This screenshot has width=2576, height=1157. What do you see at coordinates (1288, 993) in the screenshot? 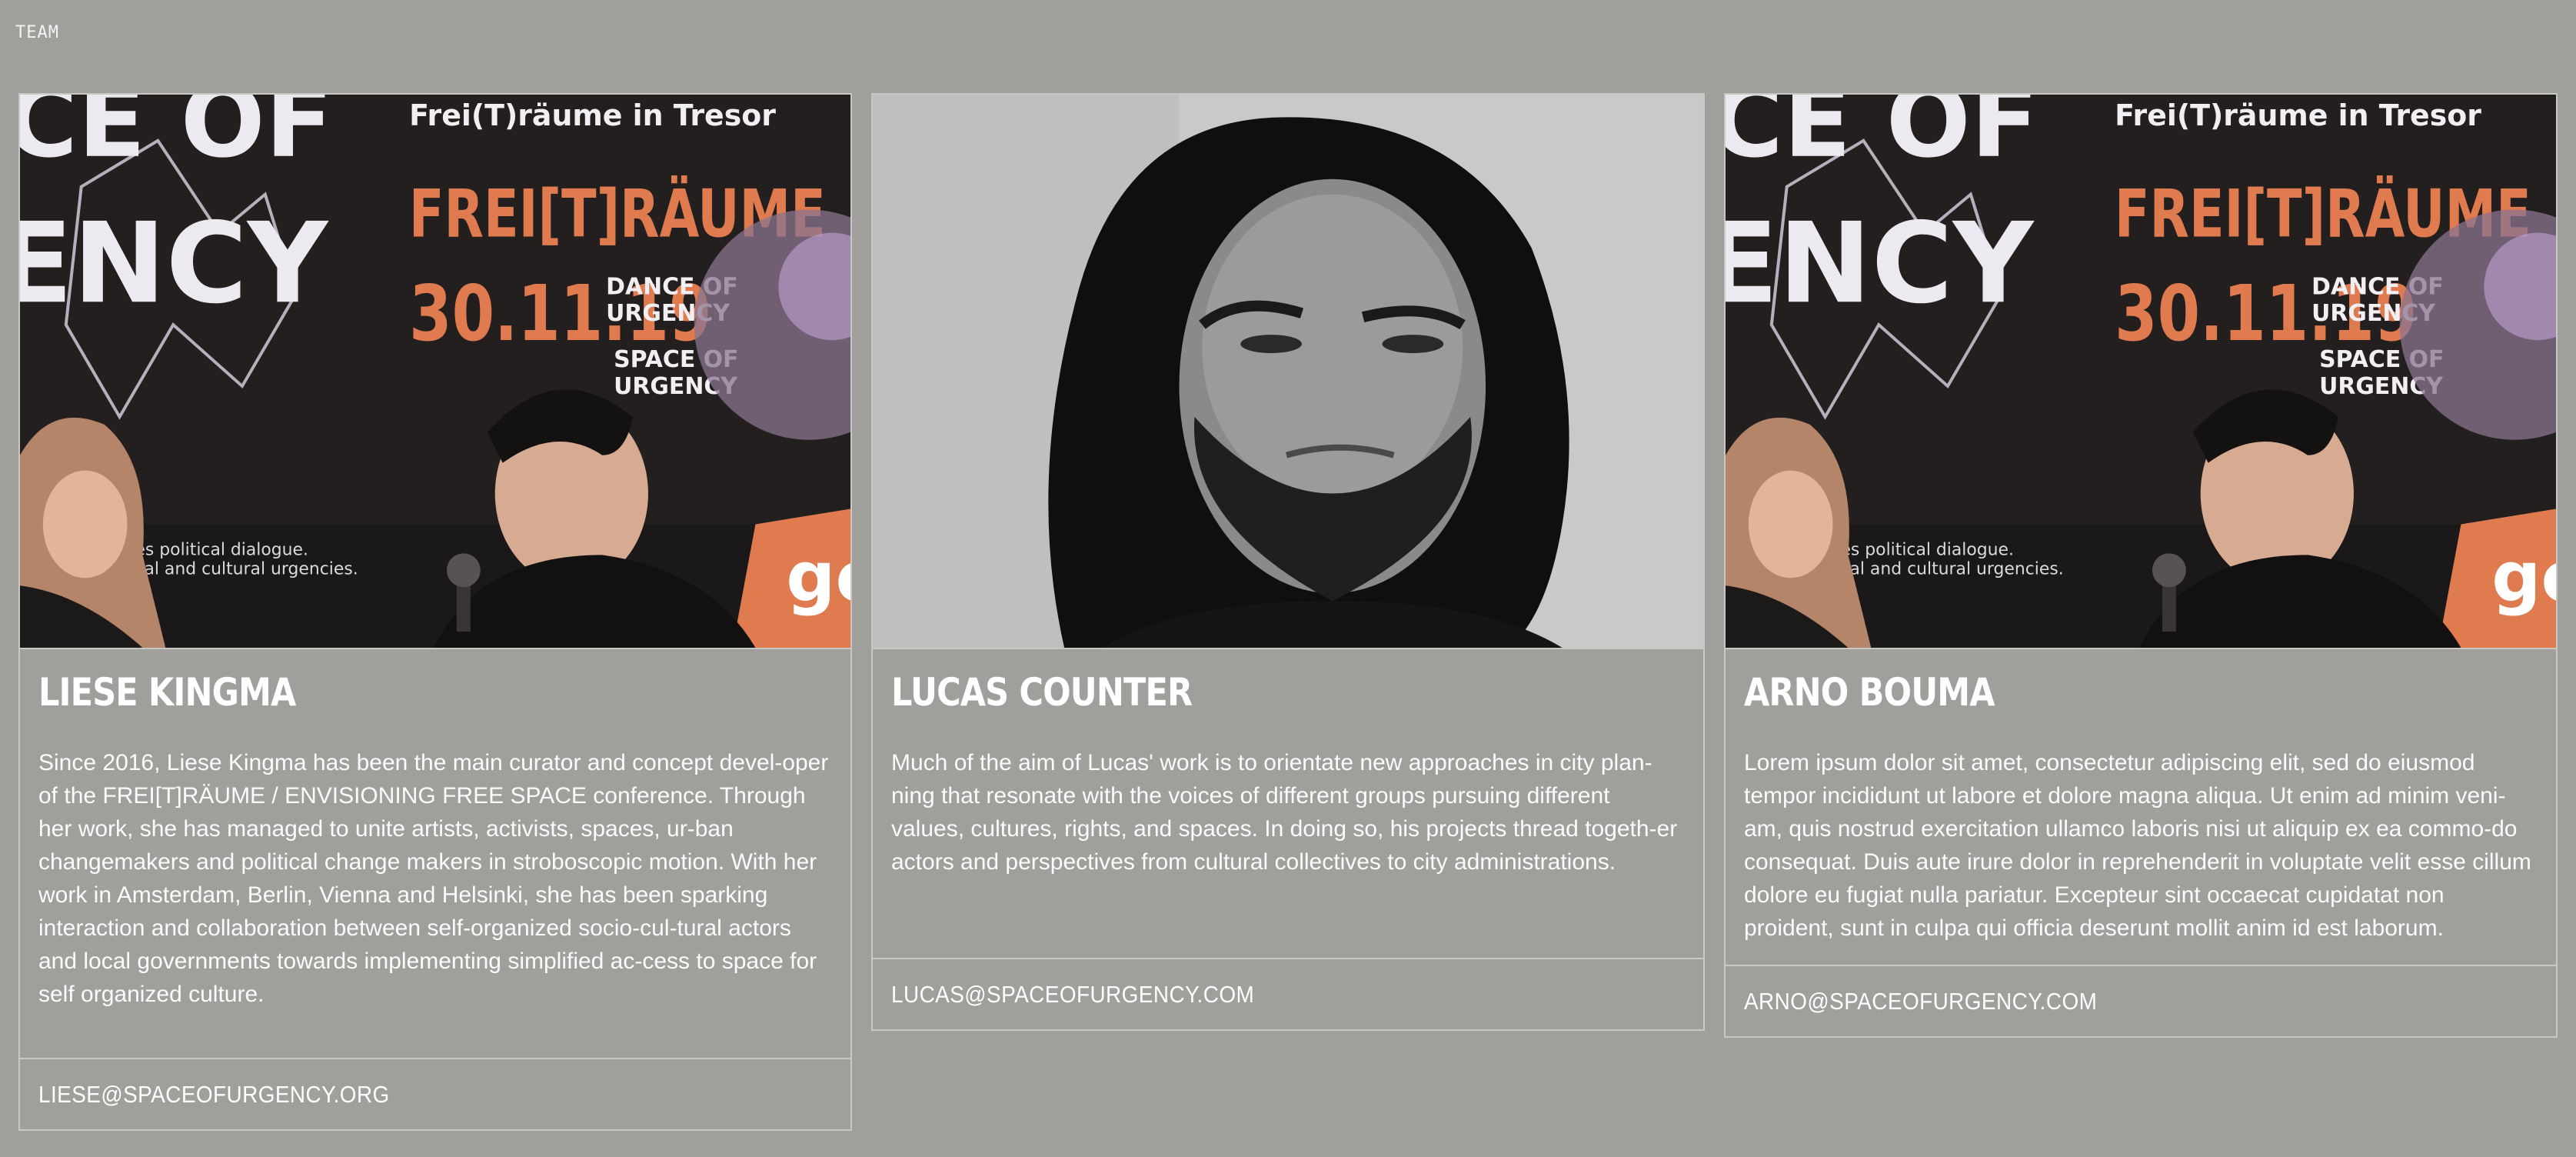
I see `email-row: LUCAS@SPACEOFURGENCY.COM` at bounding box center [1288, 993].